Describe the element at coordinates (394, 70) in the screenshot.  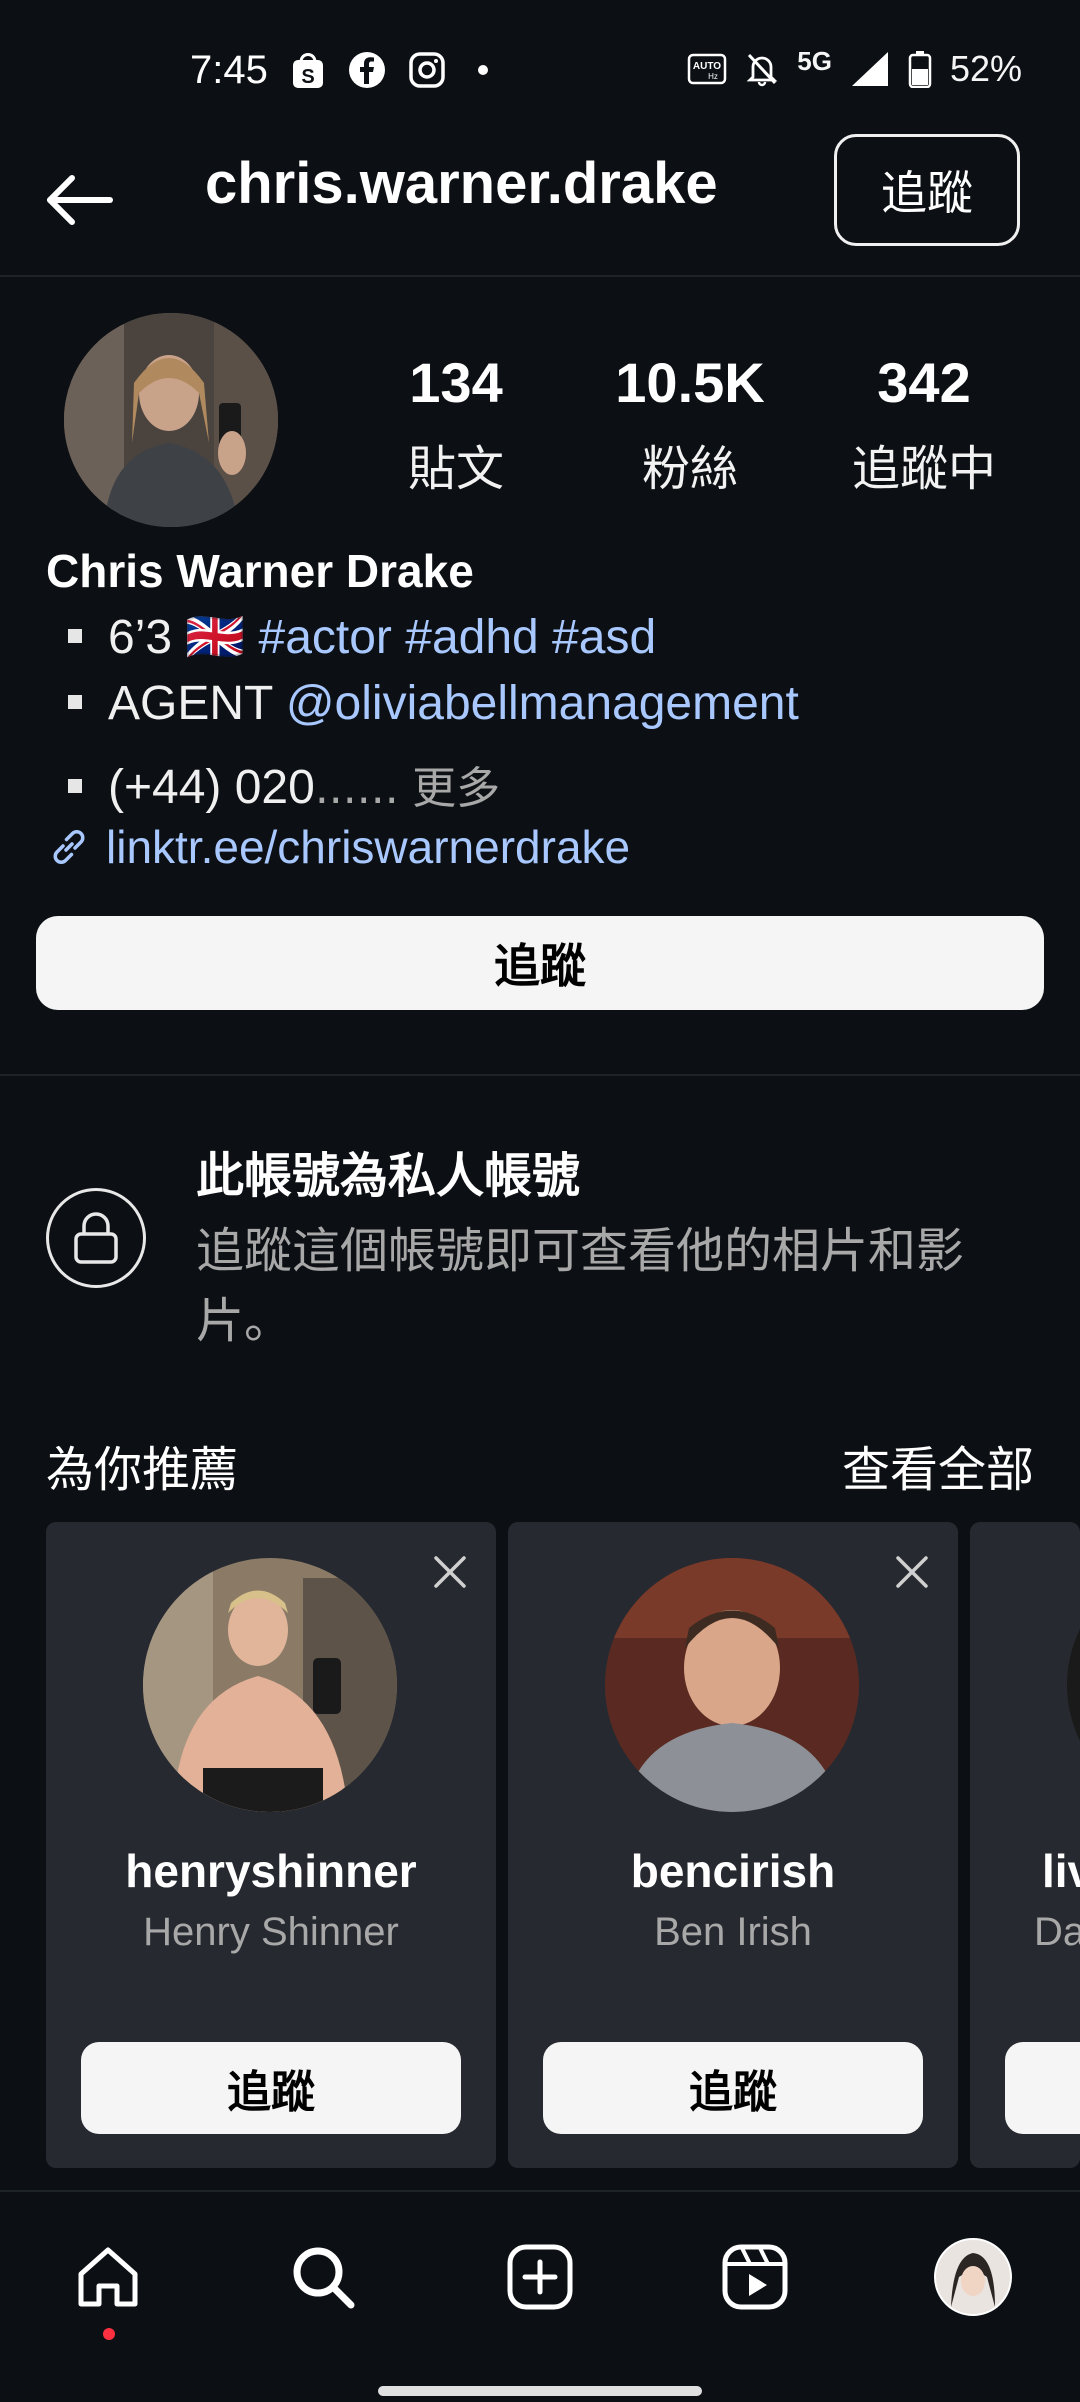
I see `status-notification-icons: S` at that location.